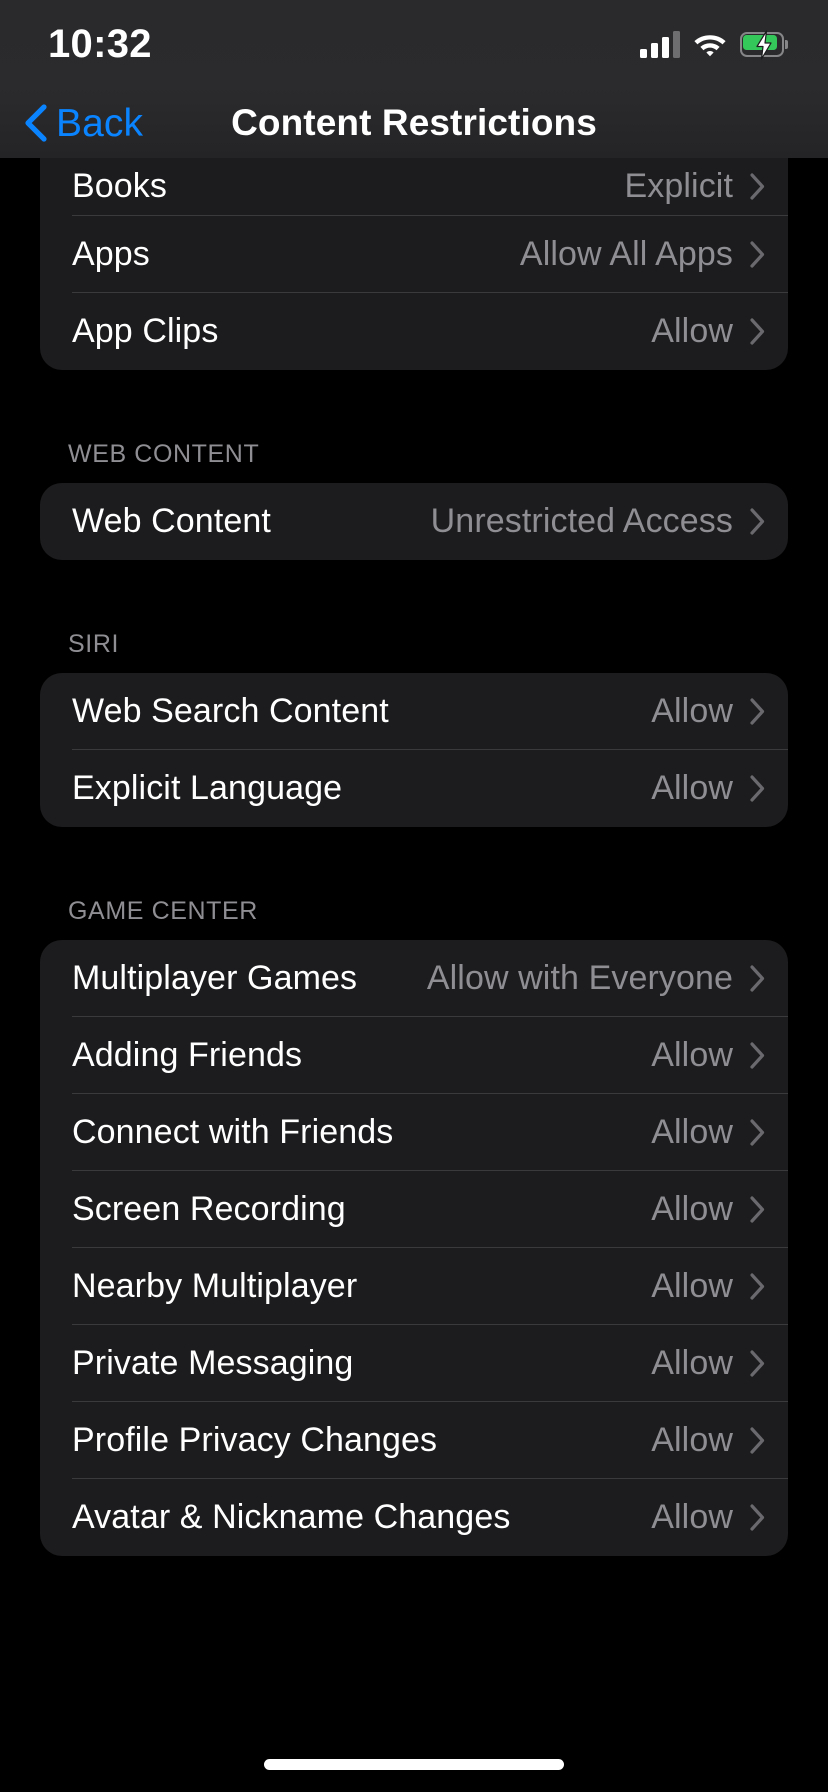 The width and height of the screenshot is (828, 1792). I want to click on settings-row-value: Allow with Everyone, so click(579, 978).